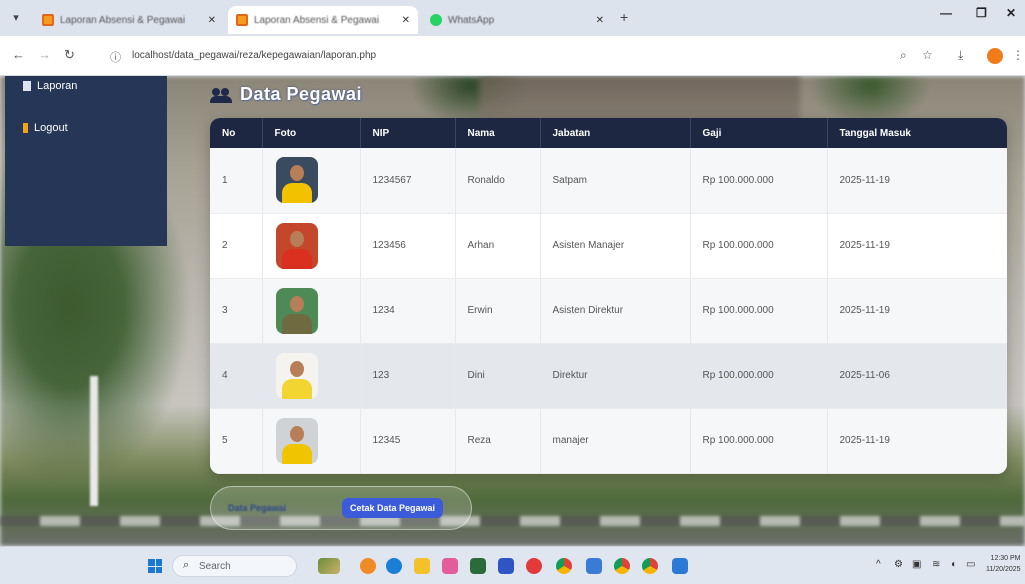  Describe the element at coordinates (18, 54) in the screenshot. I see `back-icon: ←` at that location.